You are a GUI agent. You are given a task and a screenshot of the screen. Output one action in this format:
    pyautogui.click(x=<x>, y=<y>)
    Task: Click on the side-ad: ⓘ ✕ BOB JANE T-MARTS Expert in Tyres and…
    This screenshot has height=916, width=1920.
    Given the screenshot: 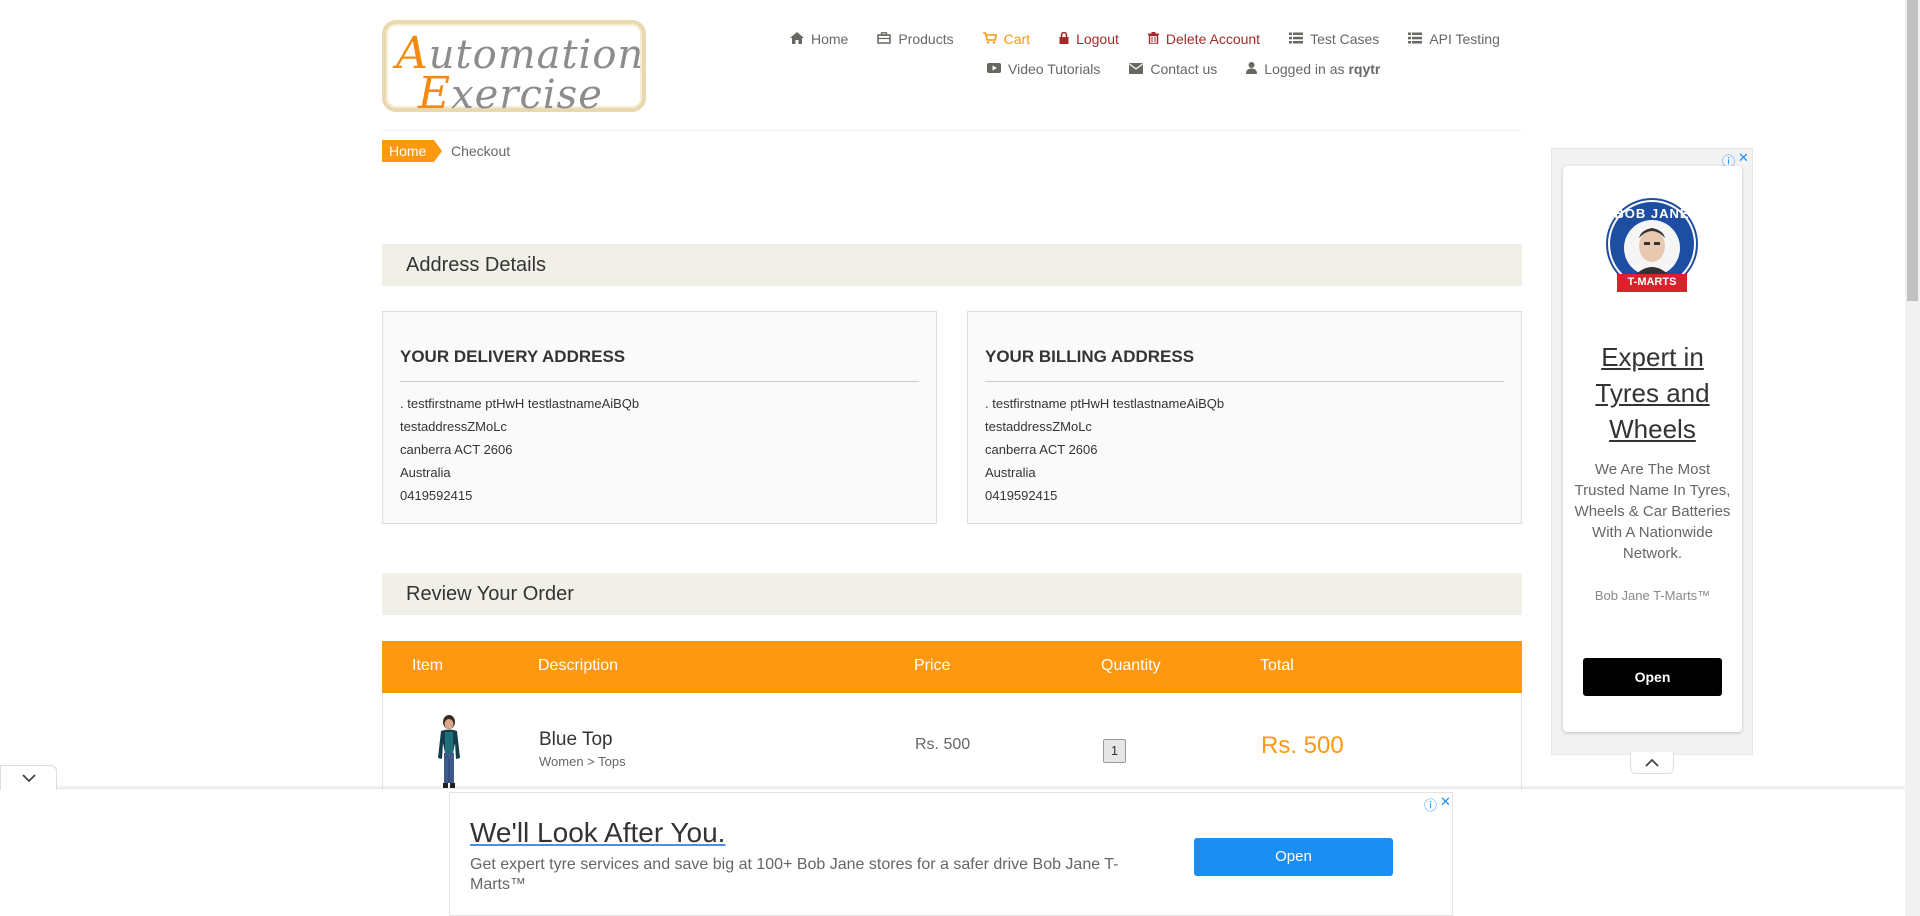 What is the action you would take?
    pyautogui.click(x=1652, y=451)
    